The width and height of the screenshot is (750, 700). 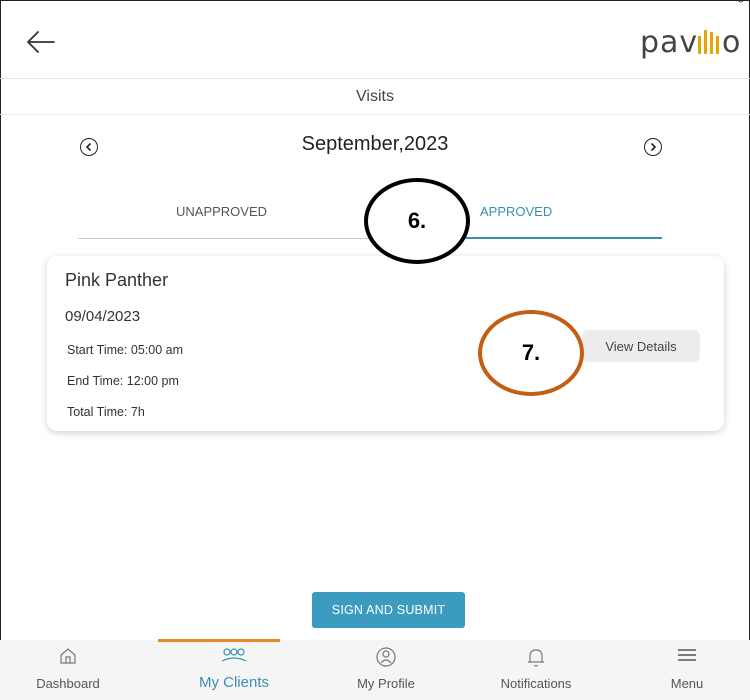 What do you see at coordinates (731, 42) in the screenshot?
I see `svg-text: o` at bounding box center [731, 42].